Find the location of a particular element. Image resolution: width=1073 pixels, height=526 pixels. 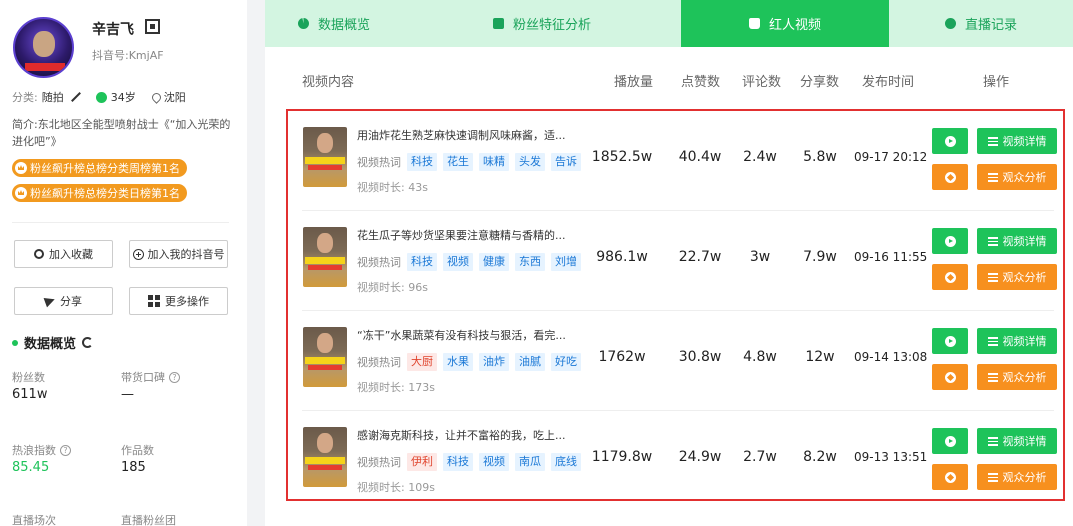

video-duration: 视频时长: 109s is located at coordinates (396, 487).